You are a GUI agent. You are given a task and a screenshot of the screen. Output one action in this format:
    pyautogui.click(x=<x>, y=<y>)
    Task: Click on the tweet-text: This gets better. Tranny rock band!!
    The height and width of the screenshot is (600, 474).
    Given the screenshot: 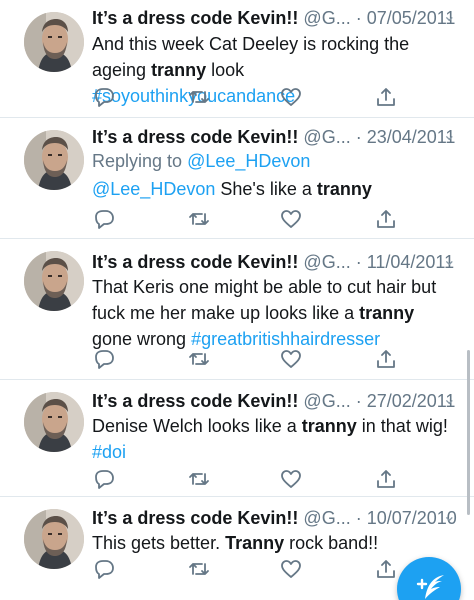 What is the action you would take?
    pyautogui.click(x=272, y=543)
    